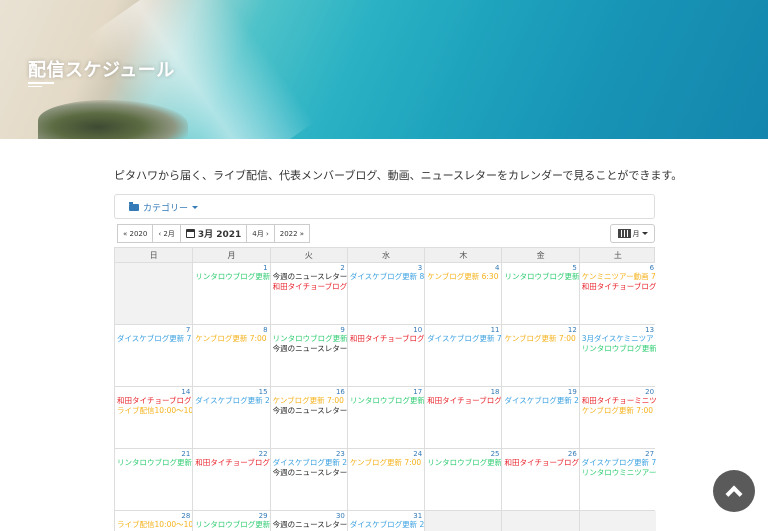 This screenshot has width=768, height=531. What do you see at coordinates (231, 515) in the screenshot?
I see `day-number: 29` at bounding box center [231, 515].